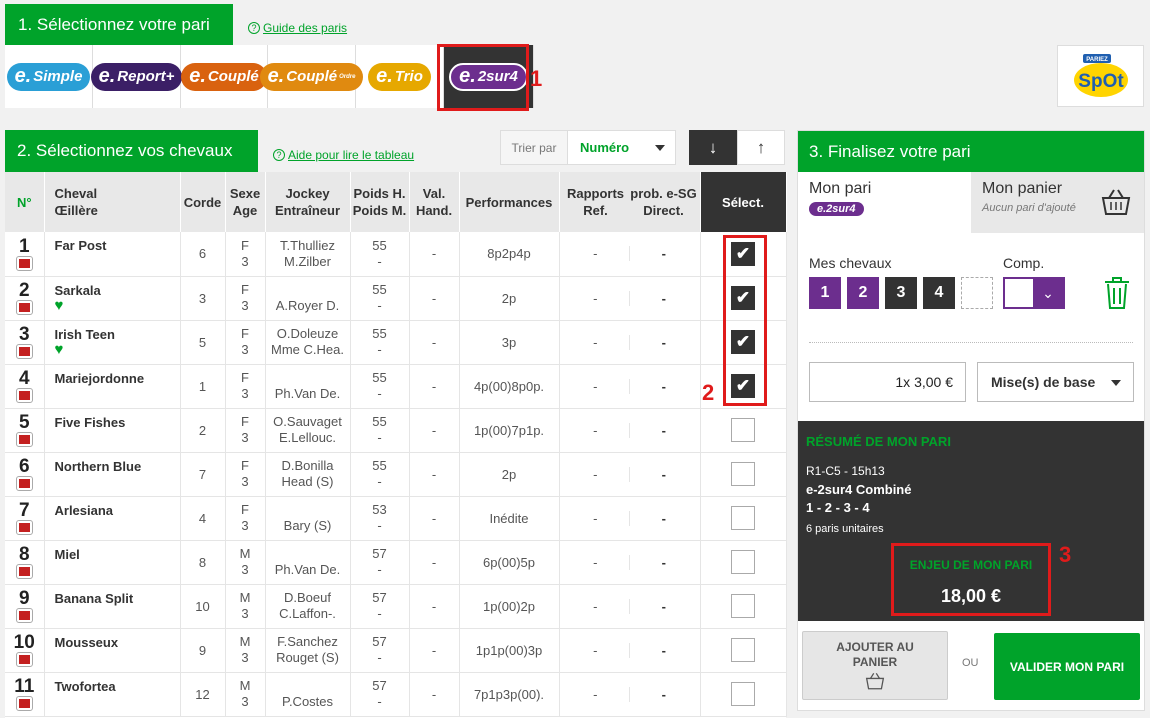  What do you see at coordinates (887, 382) in the screenshot?
I see `mise-input: 1x 3,00 €` at bounding box center [887, 382].